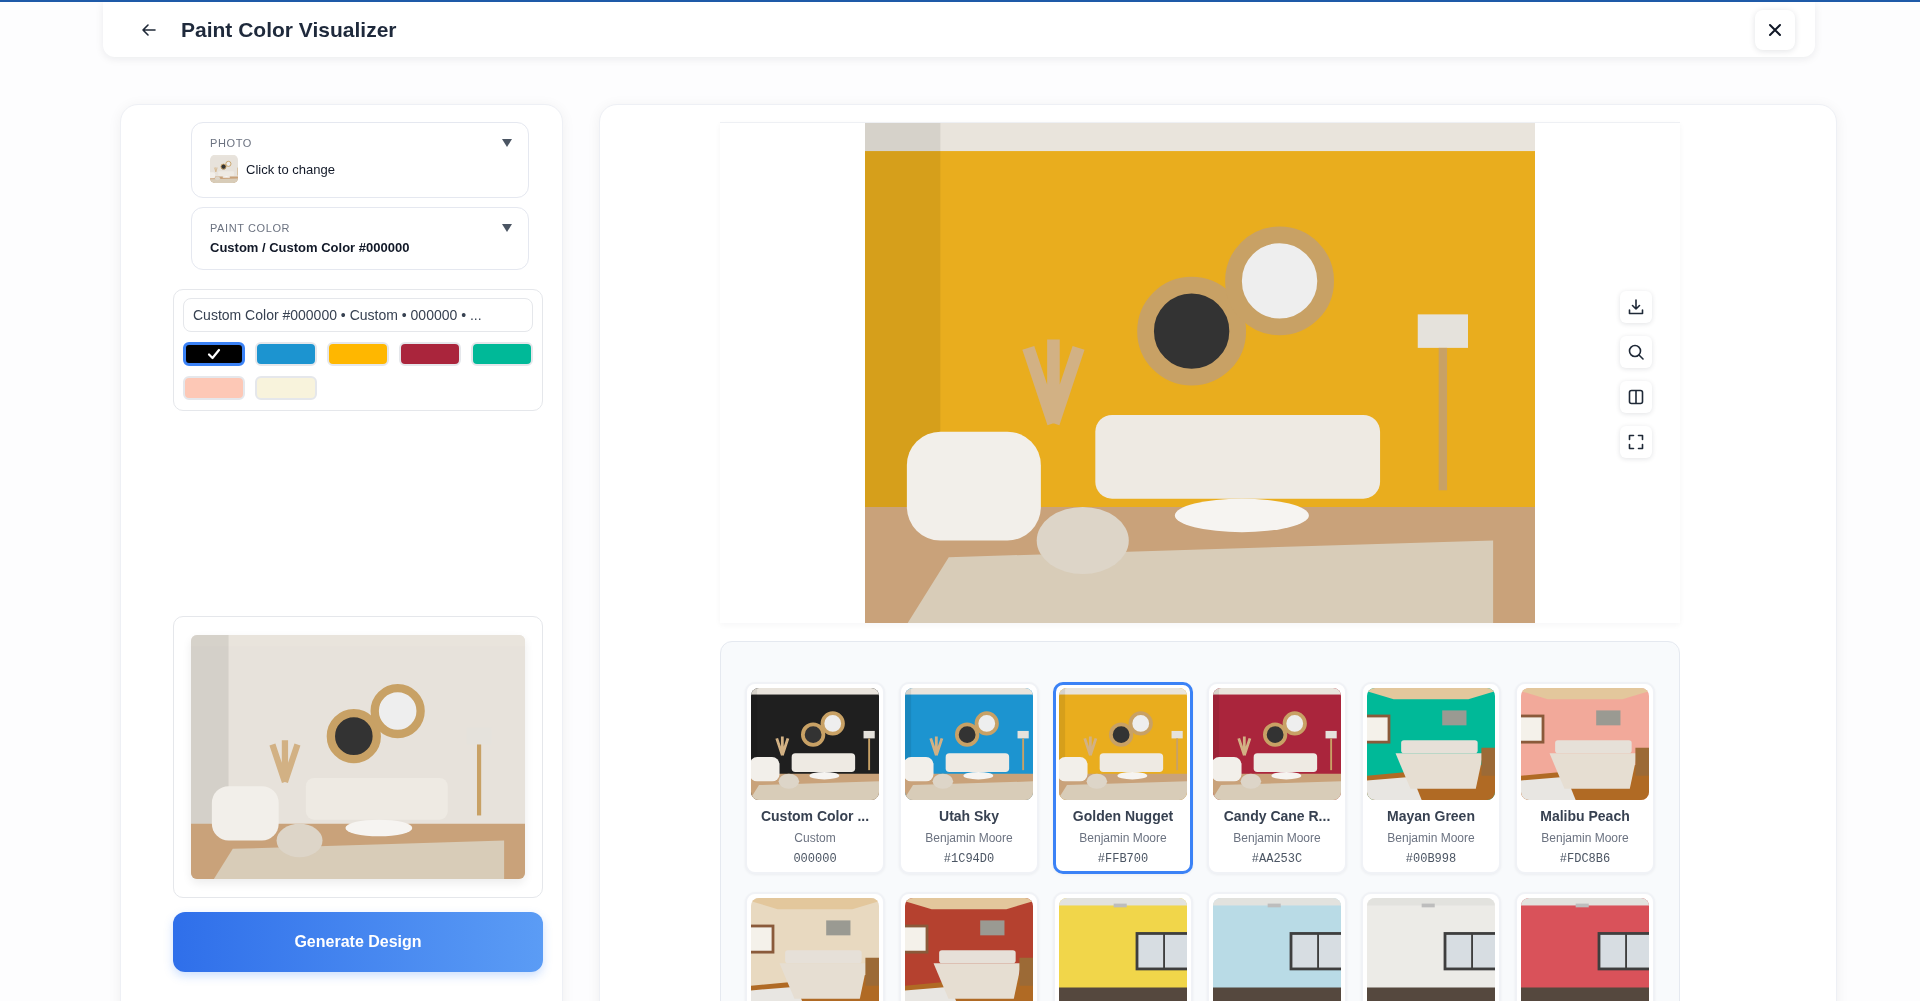 The width and height of the screenshot is (1920, 1001). I want to click on download-icon, so click(1636, 307).